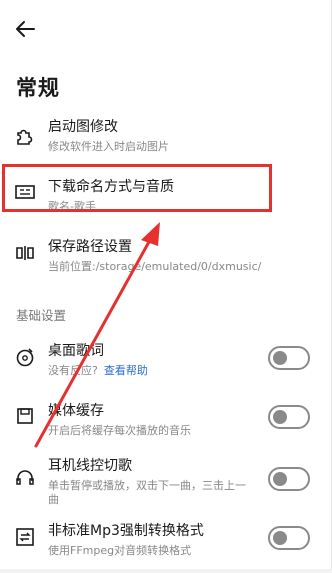 The image size is (332, 573). Describe the element at coordinates (289, 358) in the screenshot. I see `desktop-lyrics-toggle` at that location.